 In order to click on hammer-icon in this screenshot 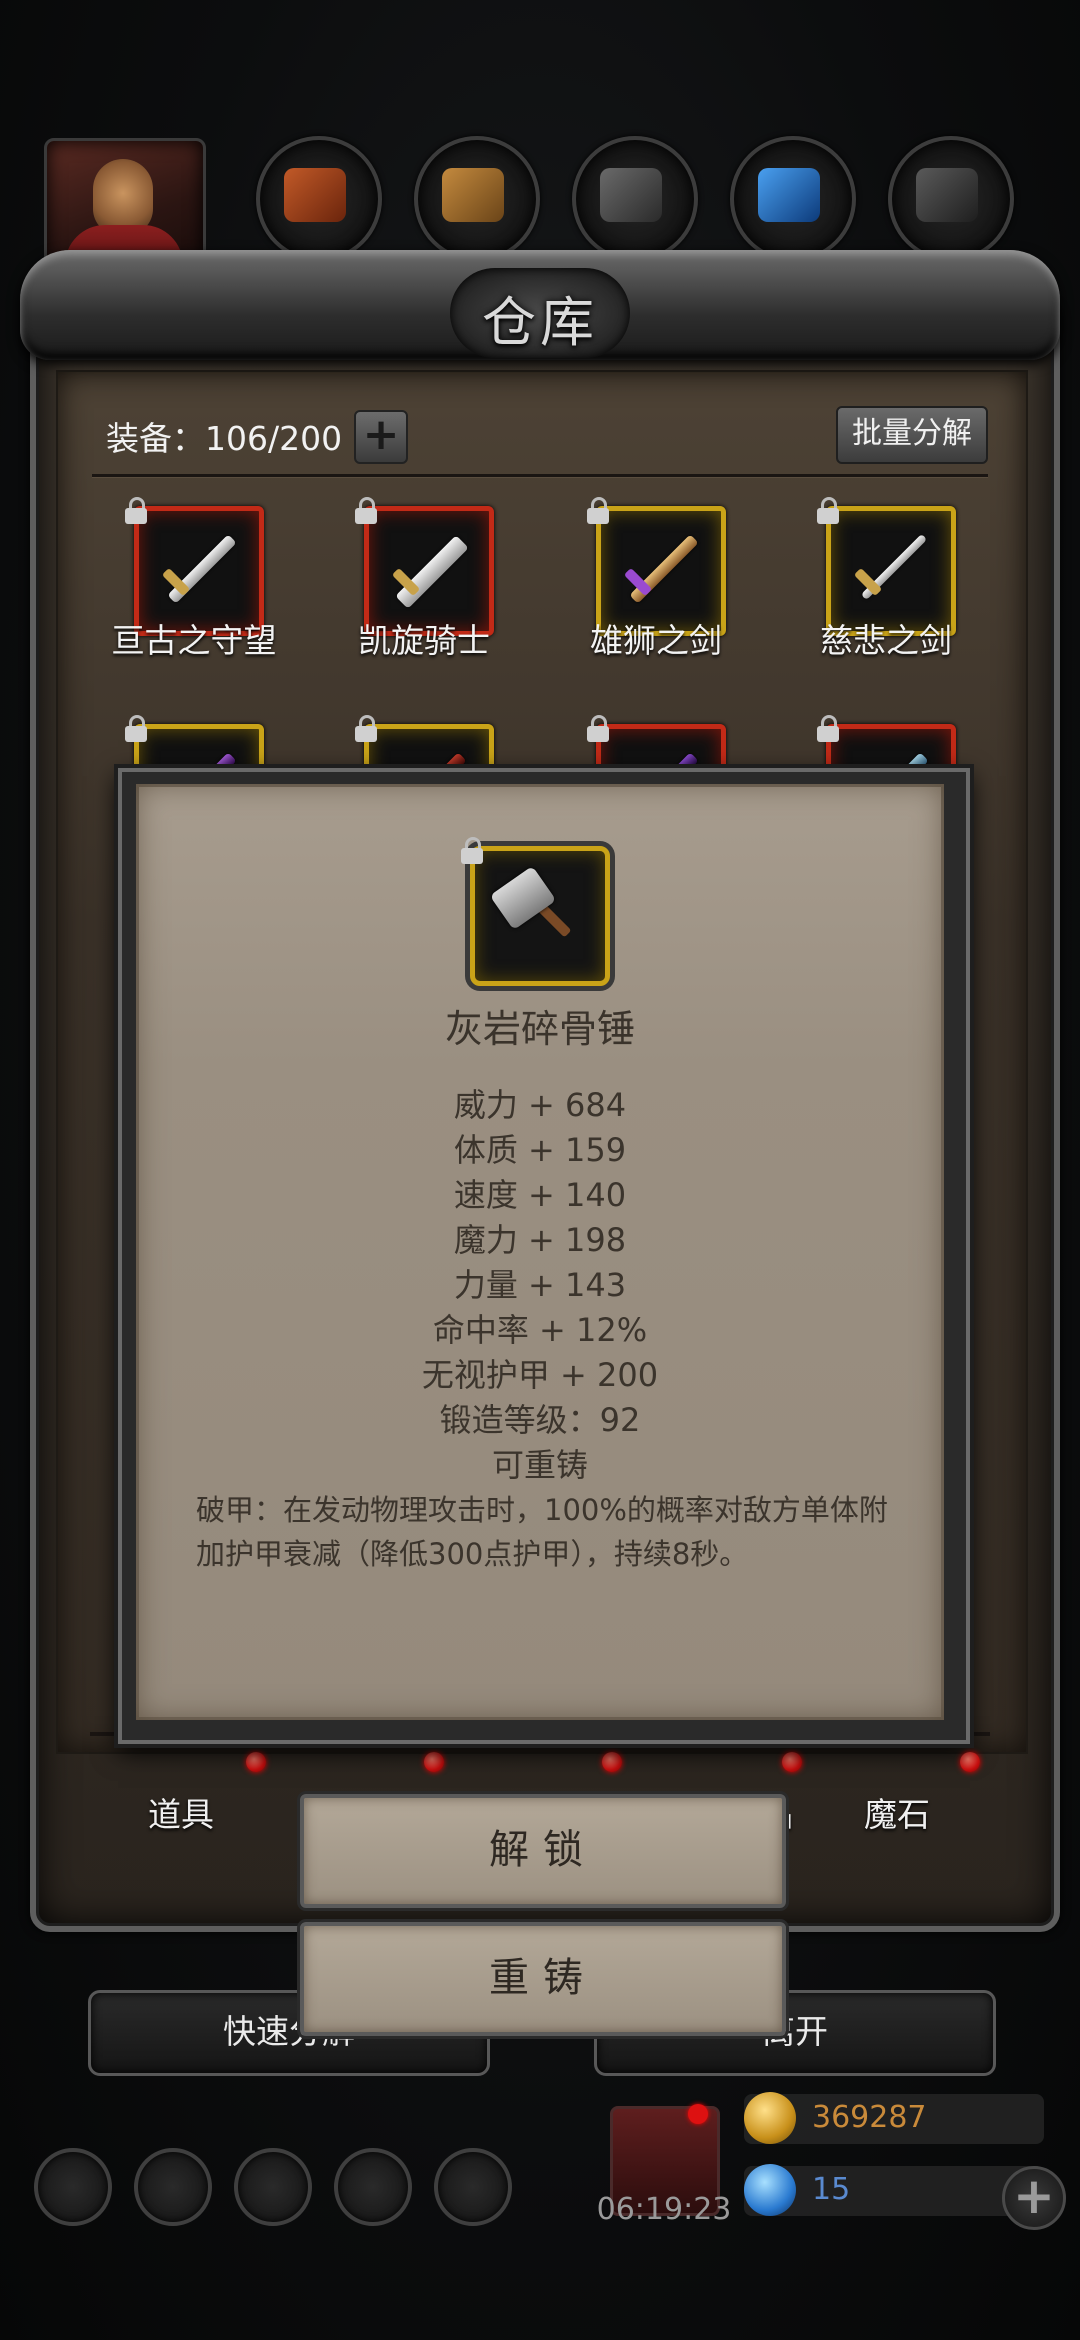, I will do `click(523, 898)`.